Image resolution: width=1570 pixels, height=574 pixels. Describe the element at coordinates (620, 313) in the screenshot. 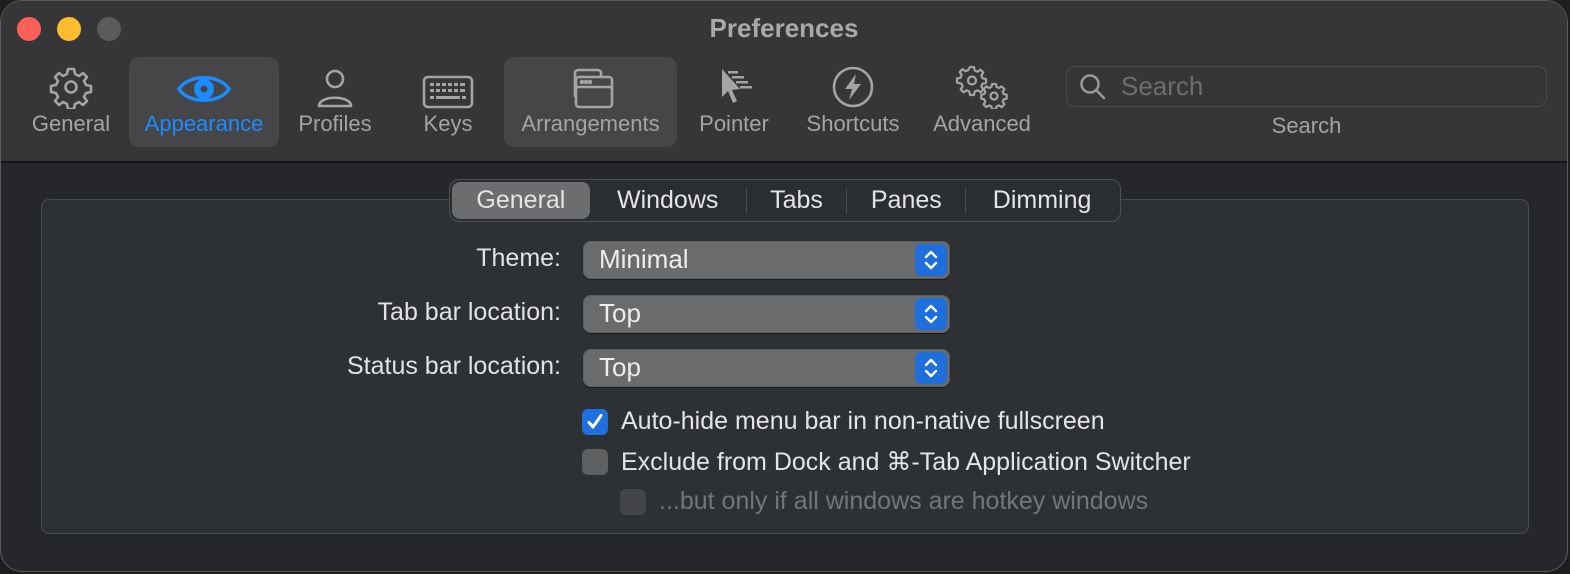

I see `tab-bar-location-value: Top` at that location.